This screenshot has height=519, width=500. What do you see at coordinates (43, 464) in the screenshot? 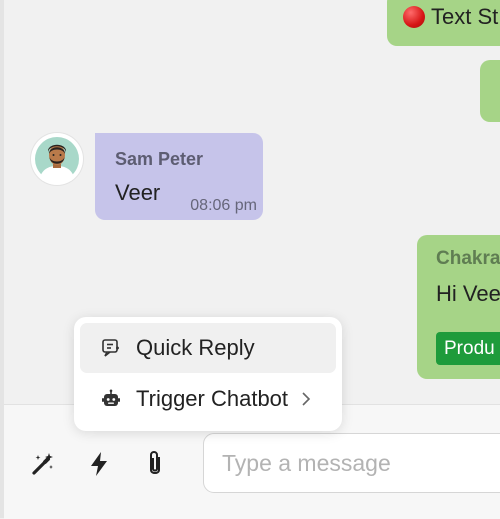
I see `magic-wand-icon` at bounding box center [43, 464].